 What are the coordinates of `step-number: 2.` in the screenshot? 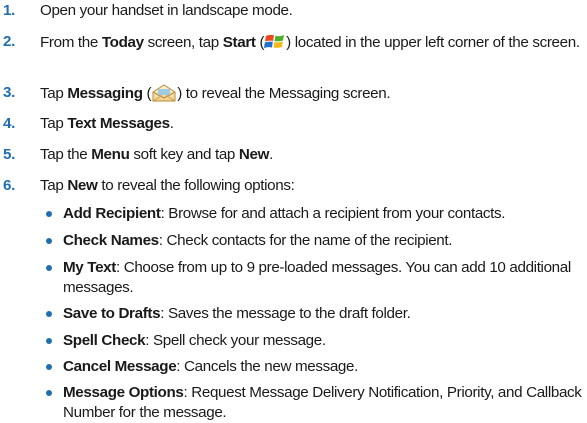 It's located at (9, 41).